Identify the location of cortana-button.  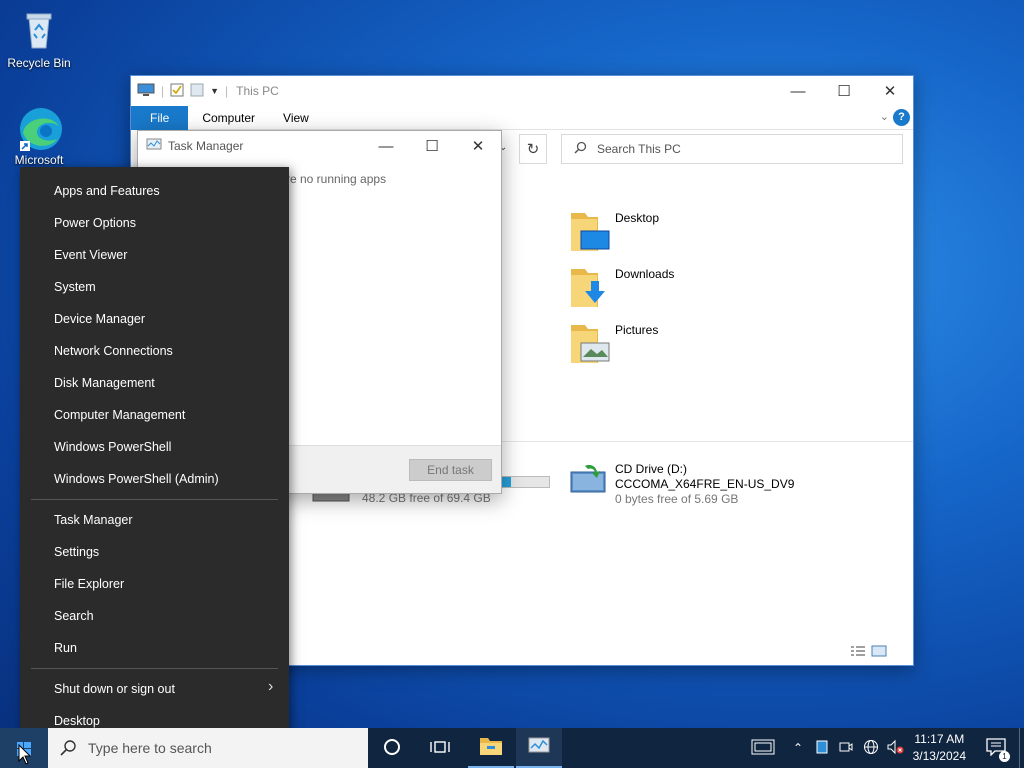
(392, 748).